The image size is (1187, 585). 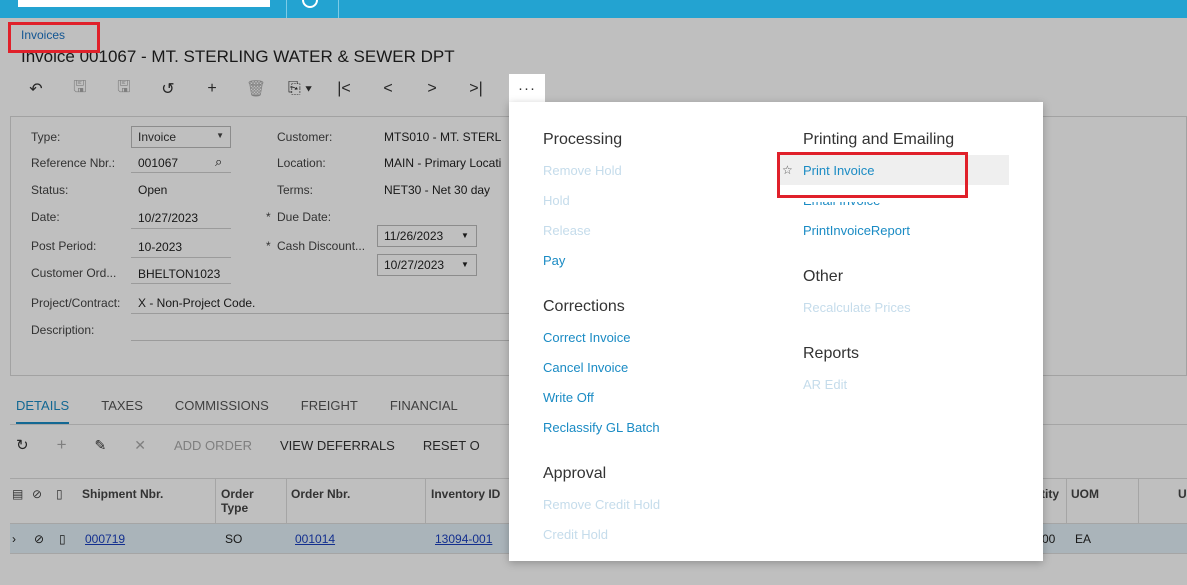 I want to click on grid-toolbar: ↻ + ✎ ✕ ADD ORDER VIEW DEFERRALS RESET O, so click(x=262, y=445).